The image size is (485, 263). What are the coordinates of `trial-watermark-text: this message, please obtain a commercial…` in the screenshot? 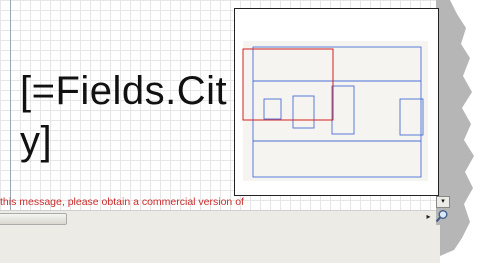 It's located at (122, 202).